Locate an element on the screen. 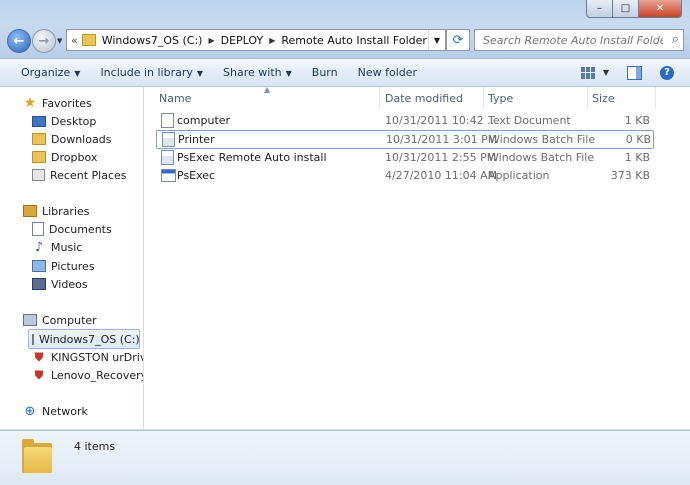 The height and width of the screenshot is (485, 690). refresh-icon: ⟳ is located at coordinates (458, 40).